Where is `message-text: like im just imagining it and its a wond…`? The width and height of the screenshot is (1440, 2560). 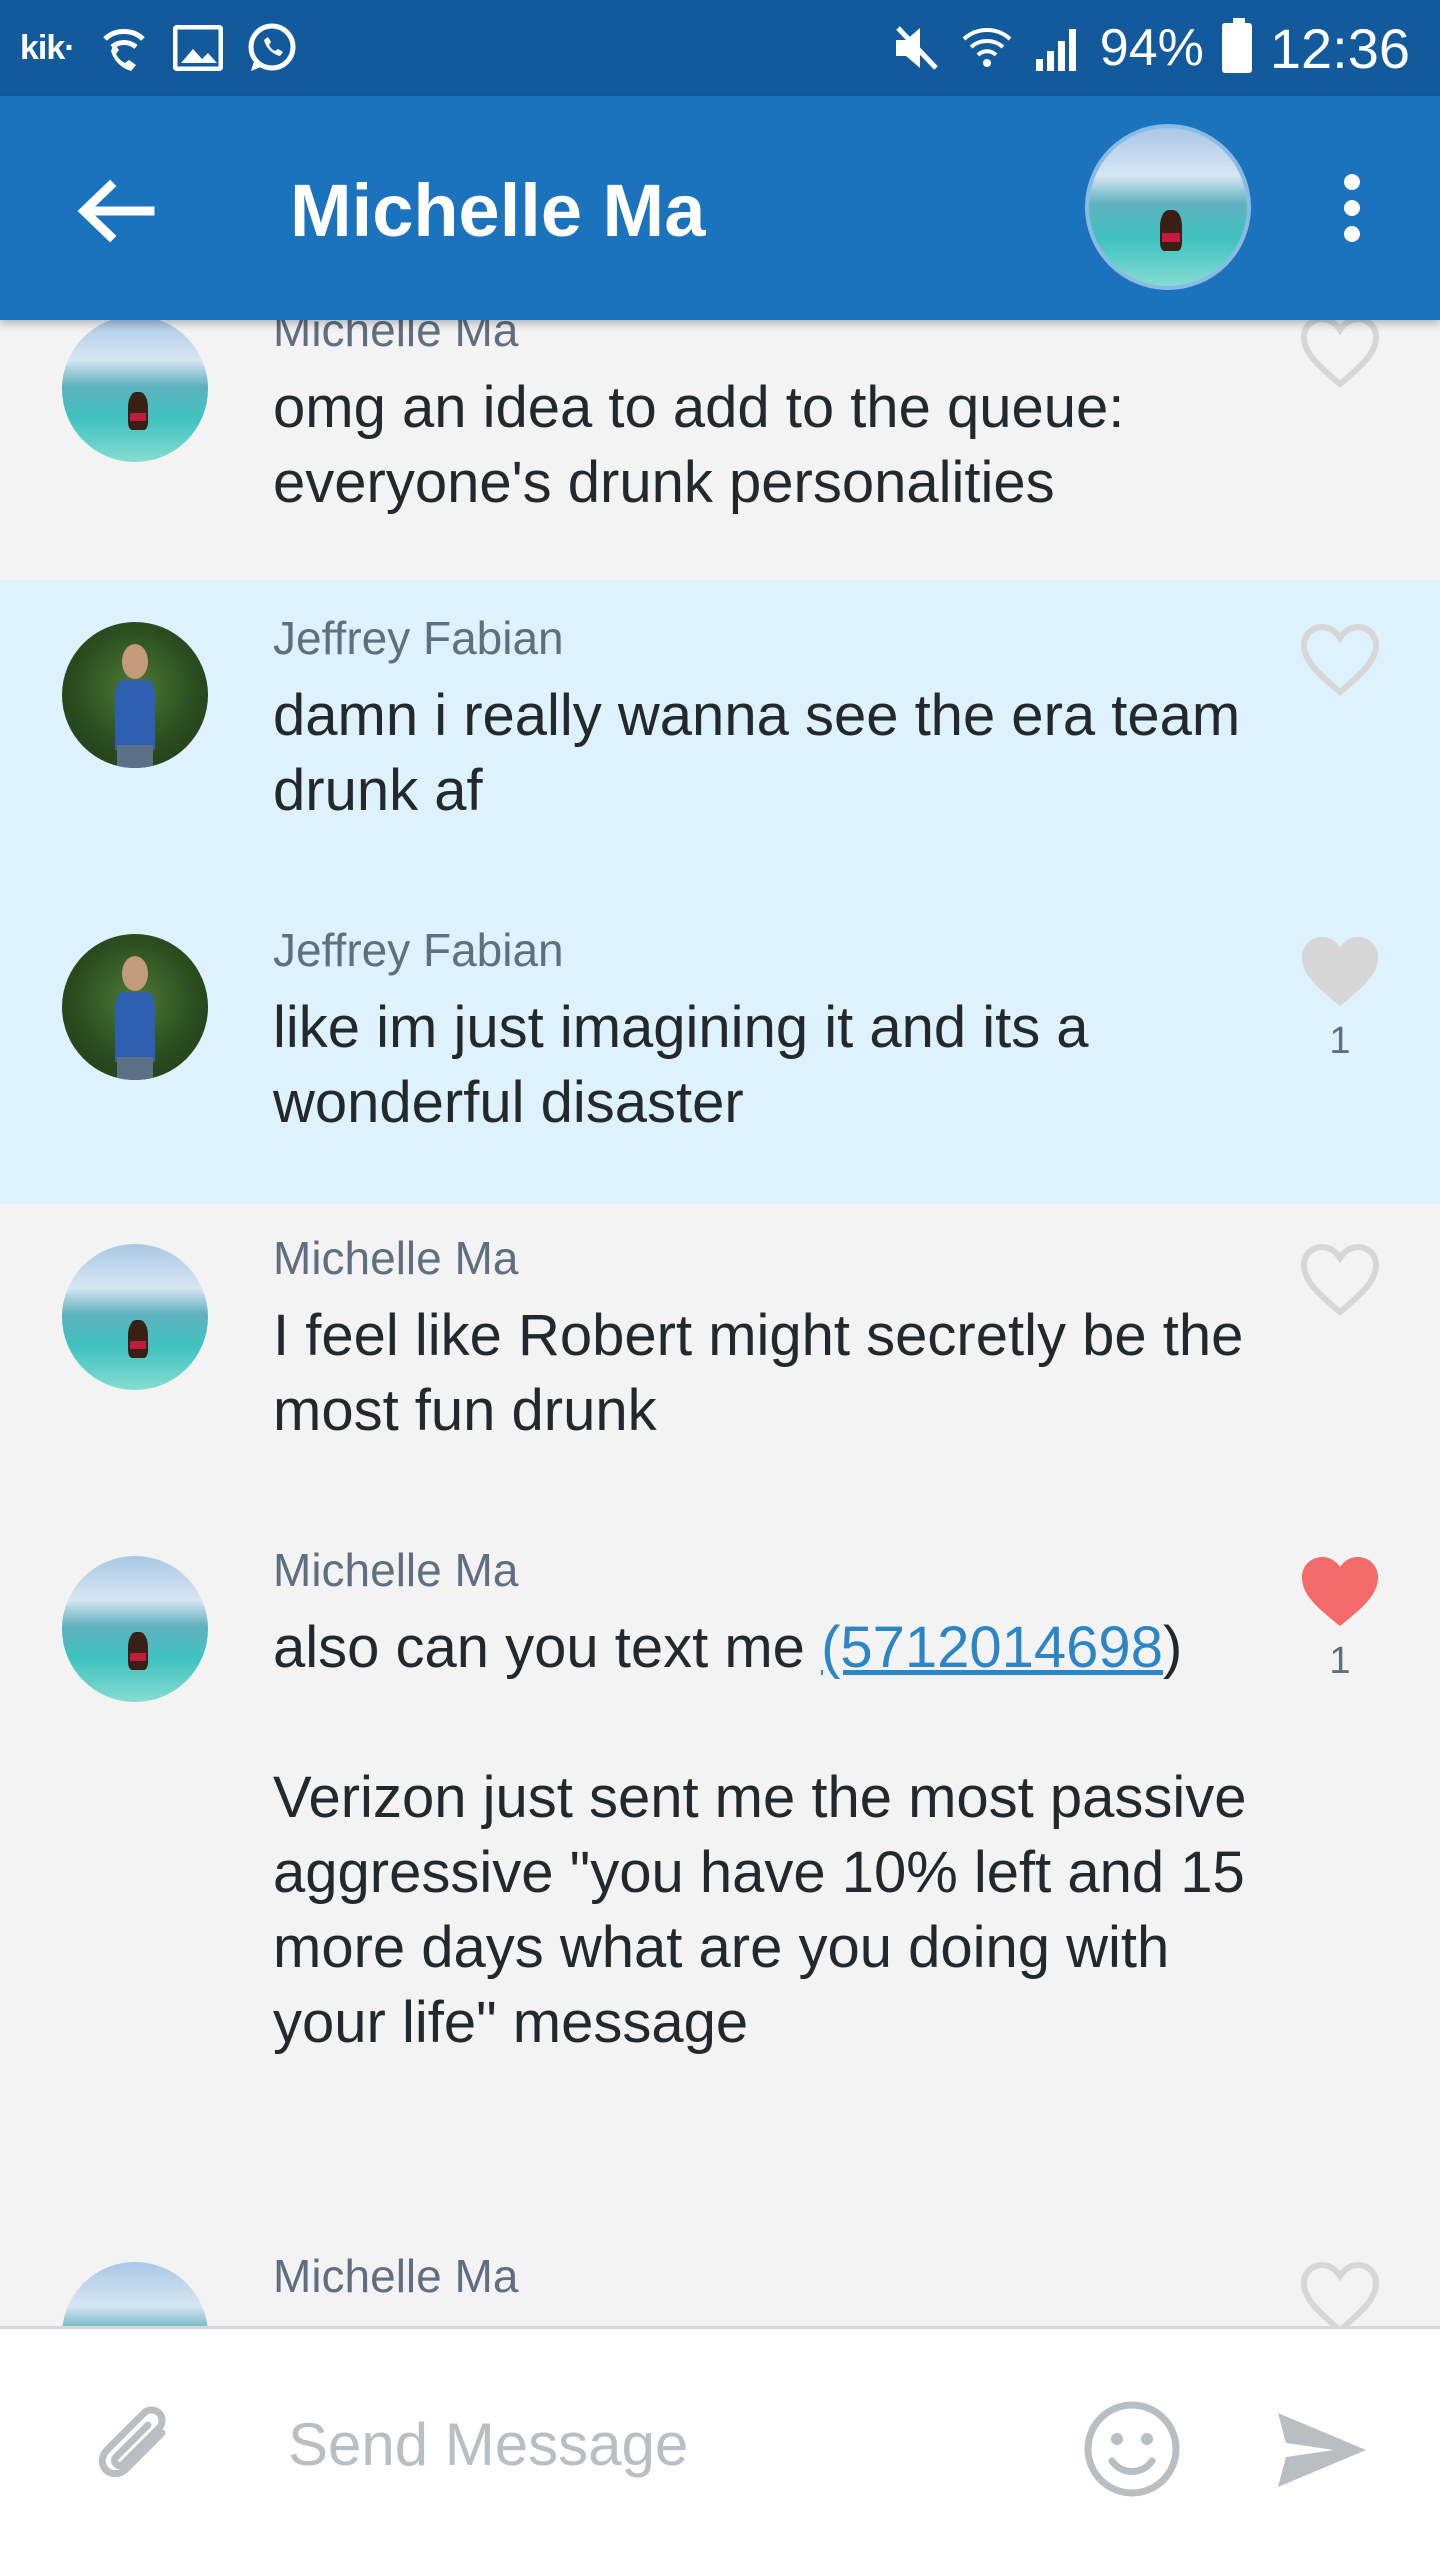
message-text: like im just imagining it and its a wond… is located at coordinates (681, 1065).